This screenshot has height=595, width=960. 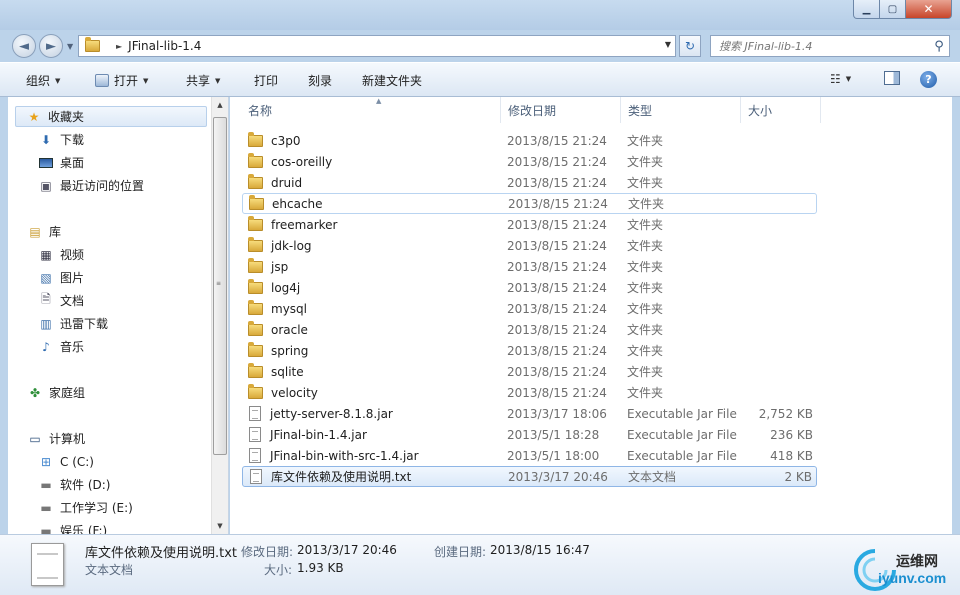 I want to click on change-view-button: ☷ ▼, so click(x=840, y=79).